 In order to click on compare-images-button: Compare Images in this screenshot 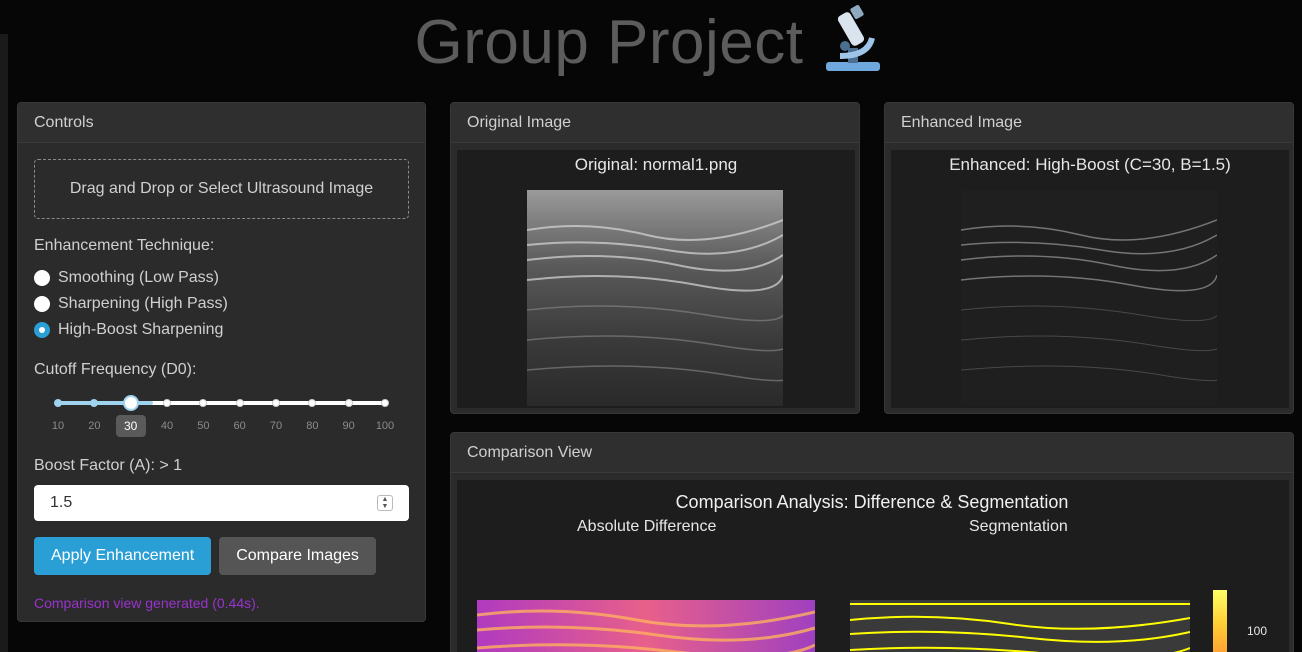, I will do `click(297, 556)`.